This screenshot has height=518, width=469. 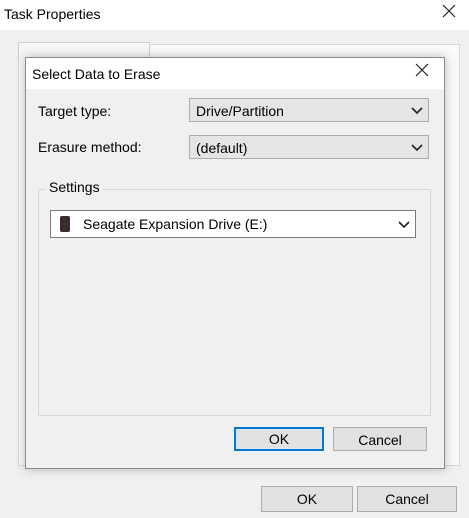 I want to click on target-type-label: Target type:, so click(x=75, y=111).